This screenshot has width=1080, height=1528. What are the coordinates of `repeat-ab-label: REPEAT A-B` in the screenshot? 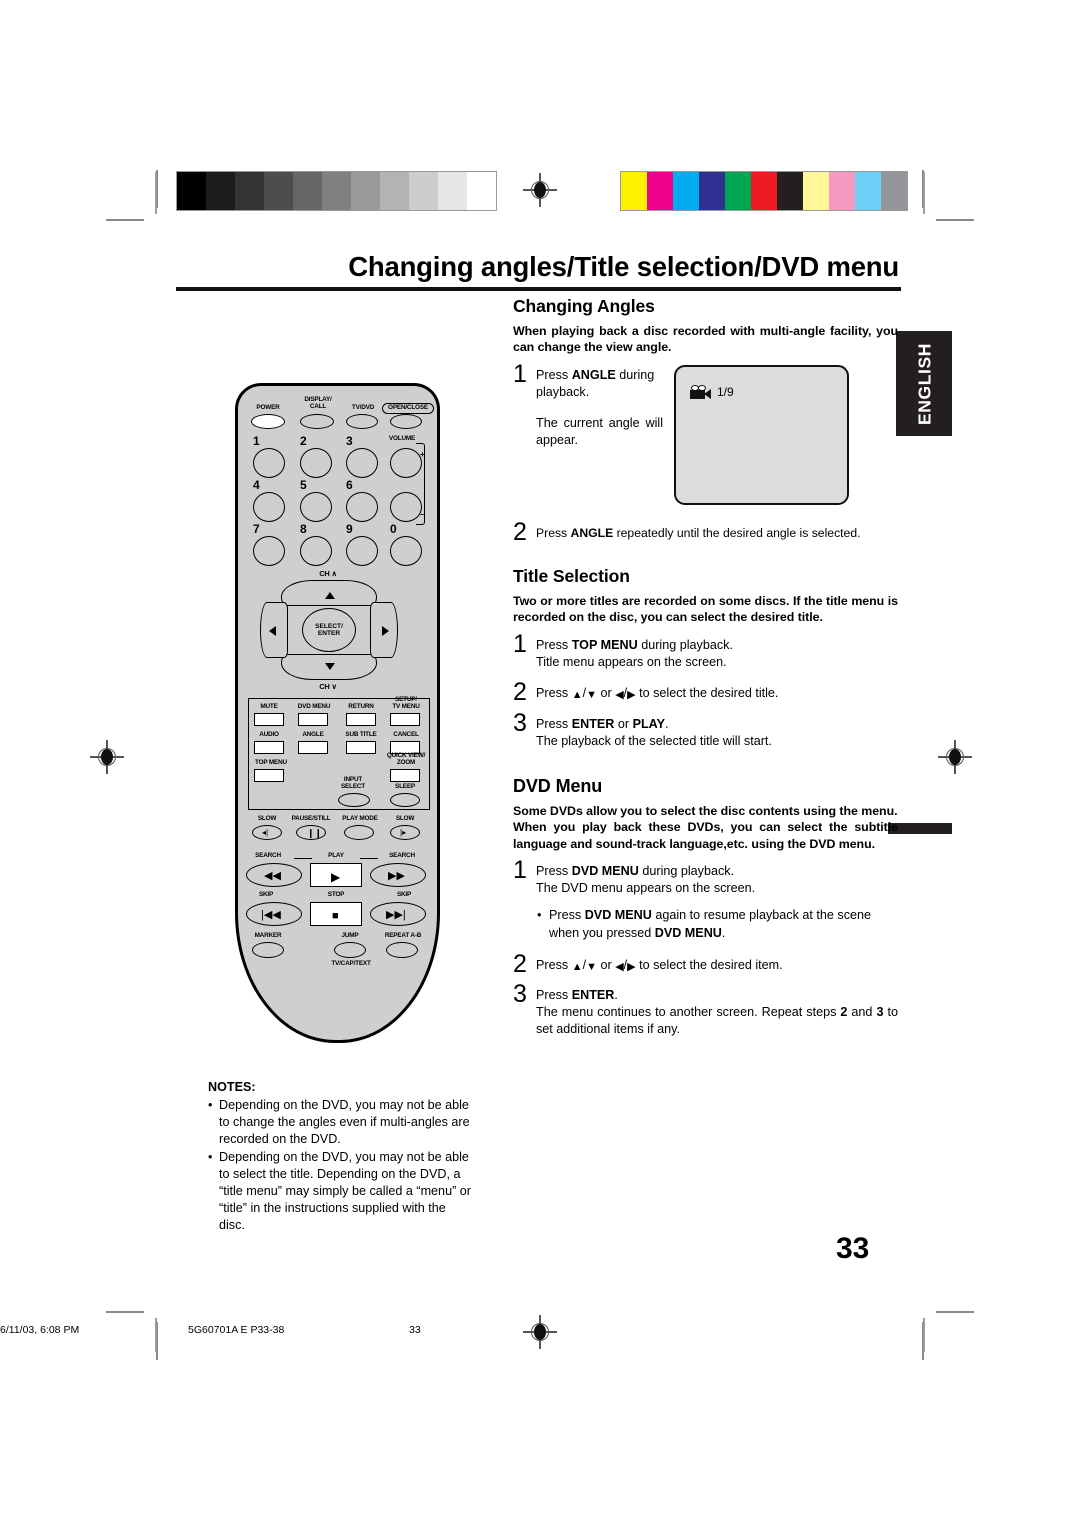 It's located at (403, 935).